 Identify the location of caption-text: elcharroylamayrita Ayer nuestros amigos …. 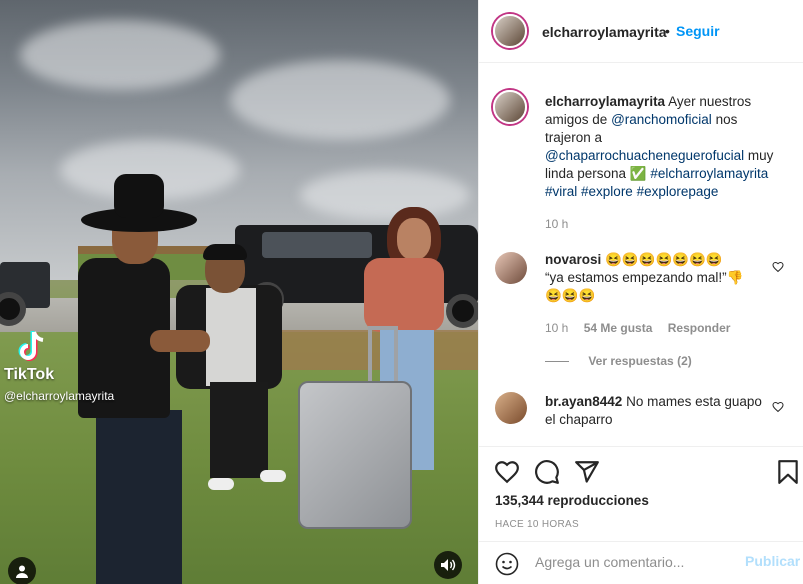
(665, 163).